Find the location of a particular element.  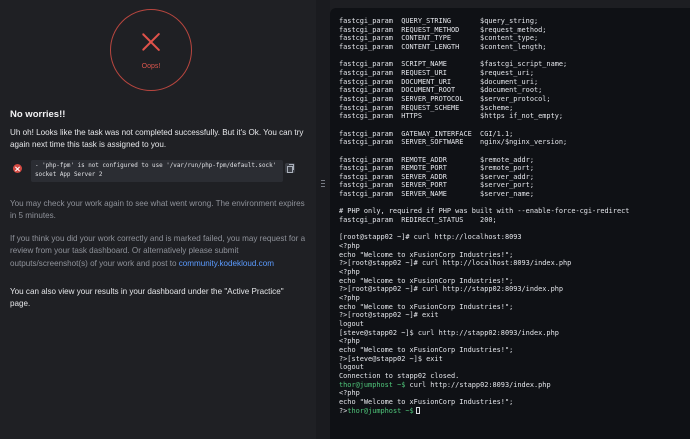

terminal-line: fastcgi_param GATEWAY_INTERFACE CGI/1.1; is located at coordinates (426, 133).